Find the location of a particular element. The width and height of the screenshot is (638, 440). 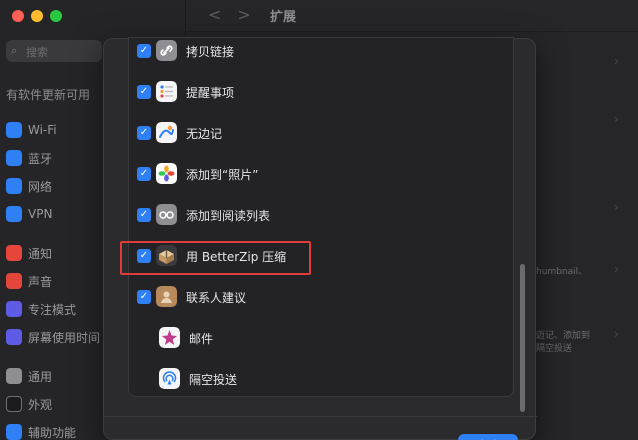

sidebar-item-label: 通用 is located at coordinates (40, 376).